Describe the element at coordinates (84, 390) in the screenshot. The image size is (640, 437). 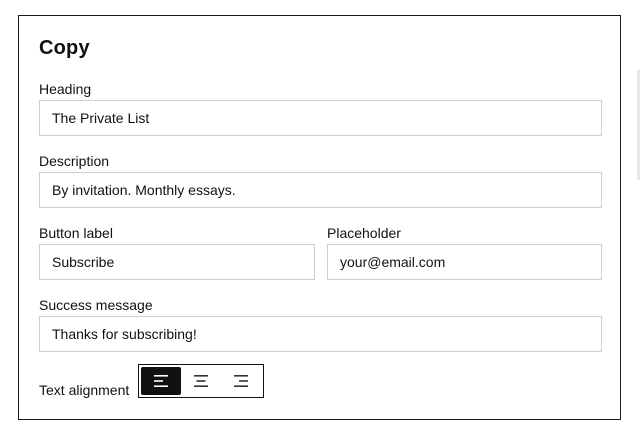
I see `text-alignment-label: Text alignment` at that location.